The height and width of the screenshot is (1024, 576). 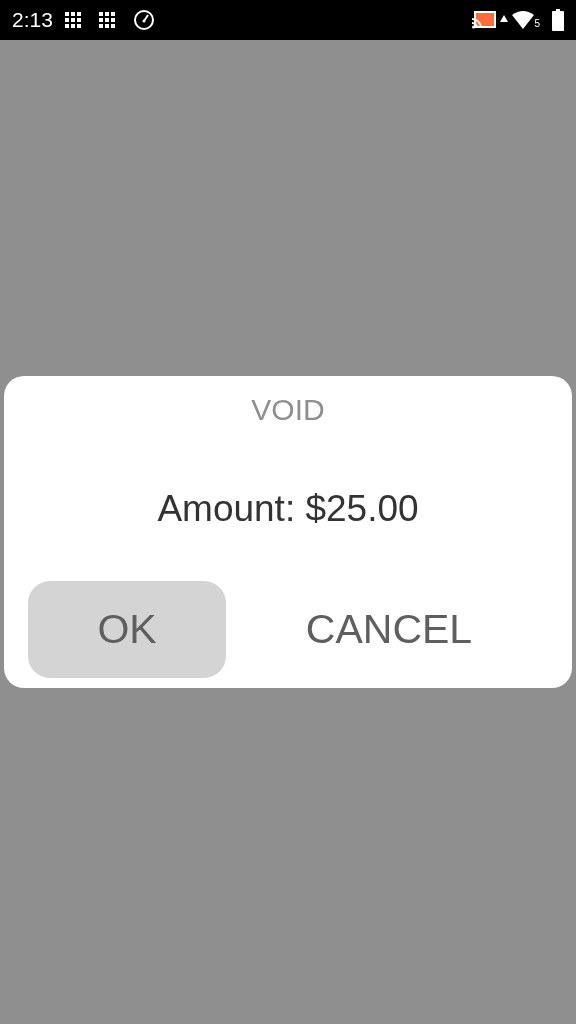 I want to click on cast-icon, so click(x=484, y=20).